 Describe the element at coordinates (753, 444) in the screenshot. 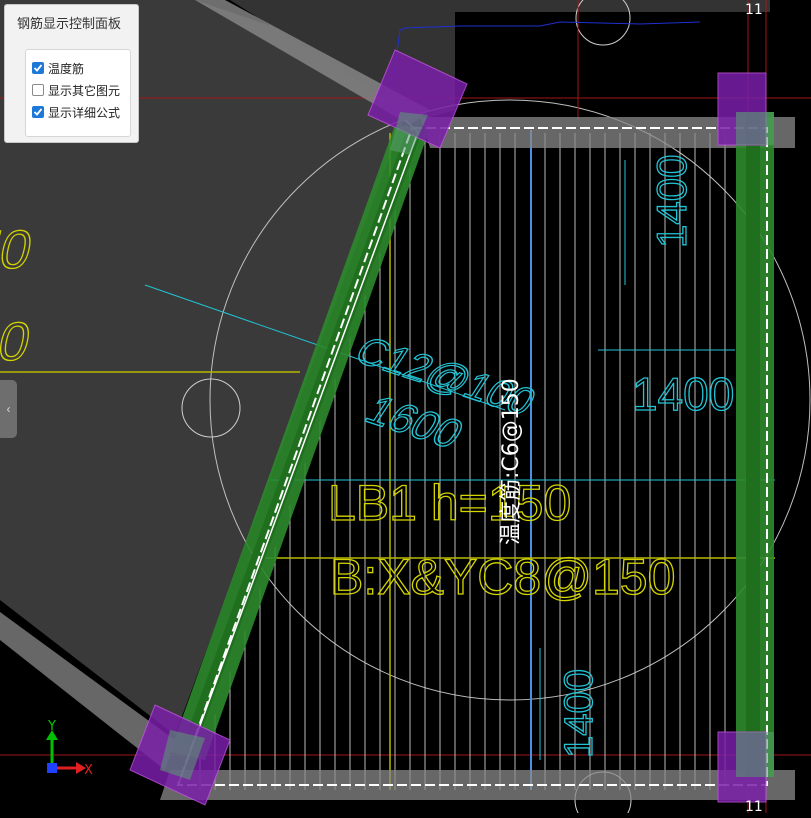

I see `green-band-right-inner` at that location.